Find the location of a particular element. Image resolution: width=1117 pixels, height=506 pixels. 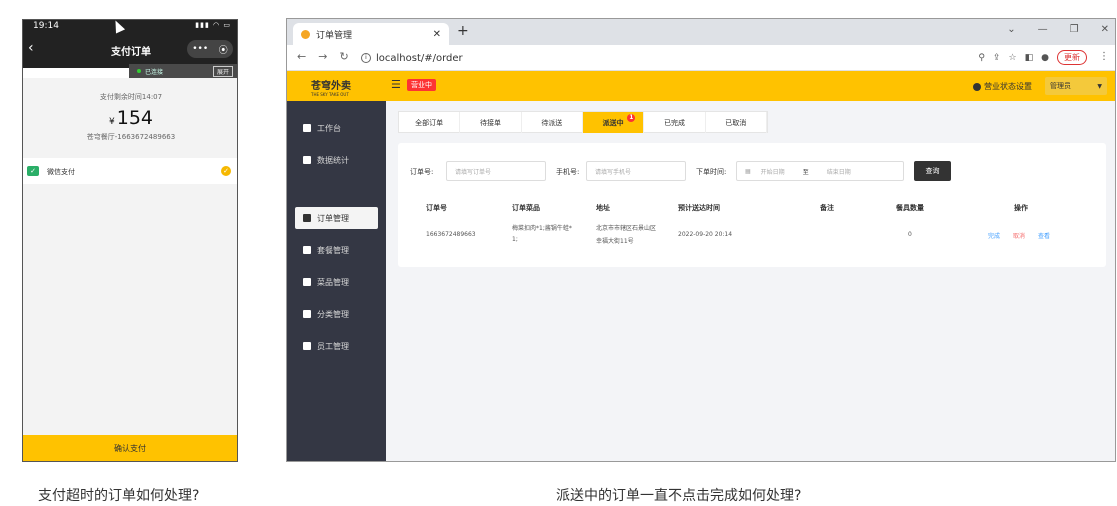

tab-label: 已完成 is located at coordinates (674, 122).